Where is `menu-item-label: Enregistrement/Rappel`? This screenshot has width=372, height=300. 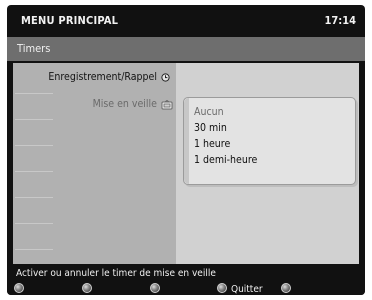 menu-item-label: Enregistrement/Rappel is located at coordinates (102, 77).